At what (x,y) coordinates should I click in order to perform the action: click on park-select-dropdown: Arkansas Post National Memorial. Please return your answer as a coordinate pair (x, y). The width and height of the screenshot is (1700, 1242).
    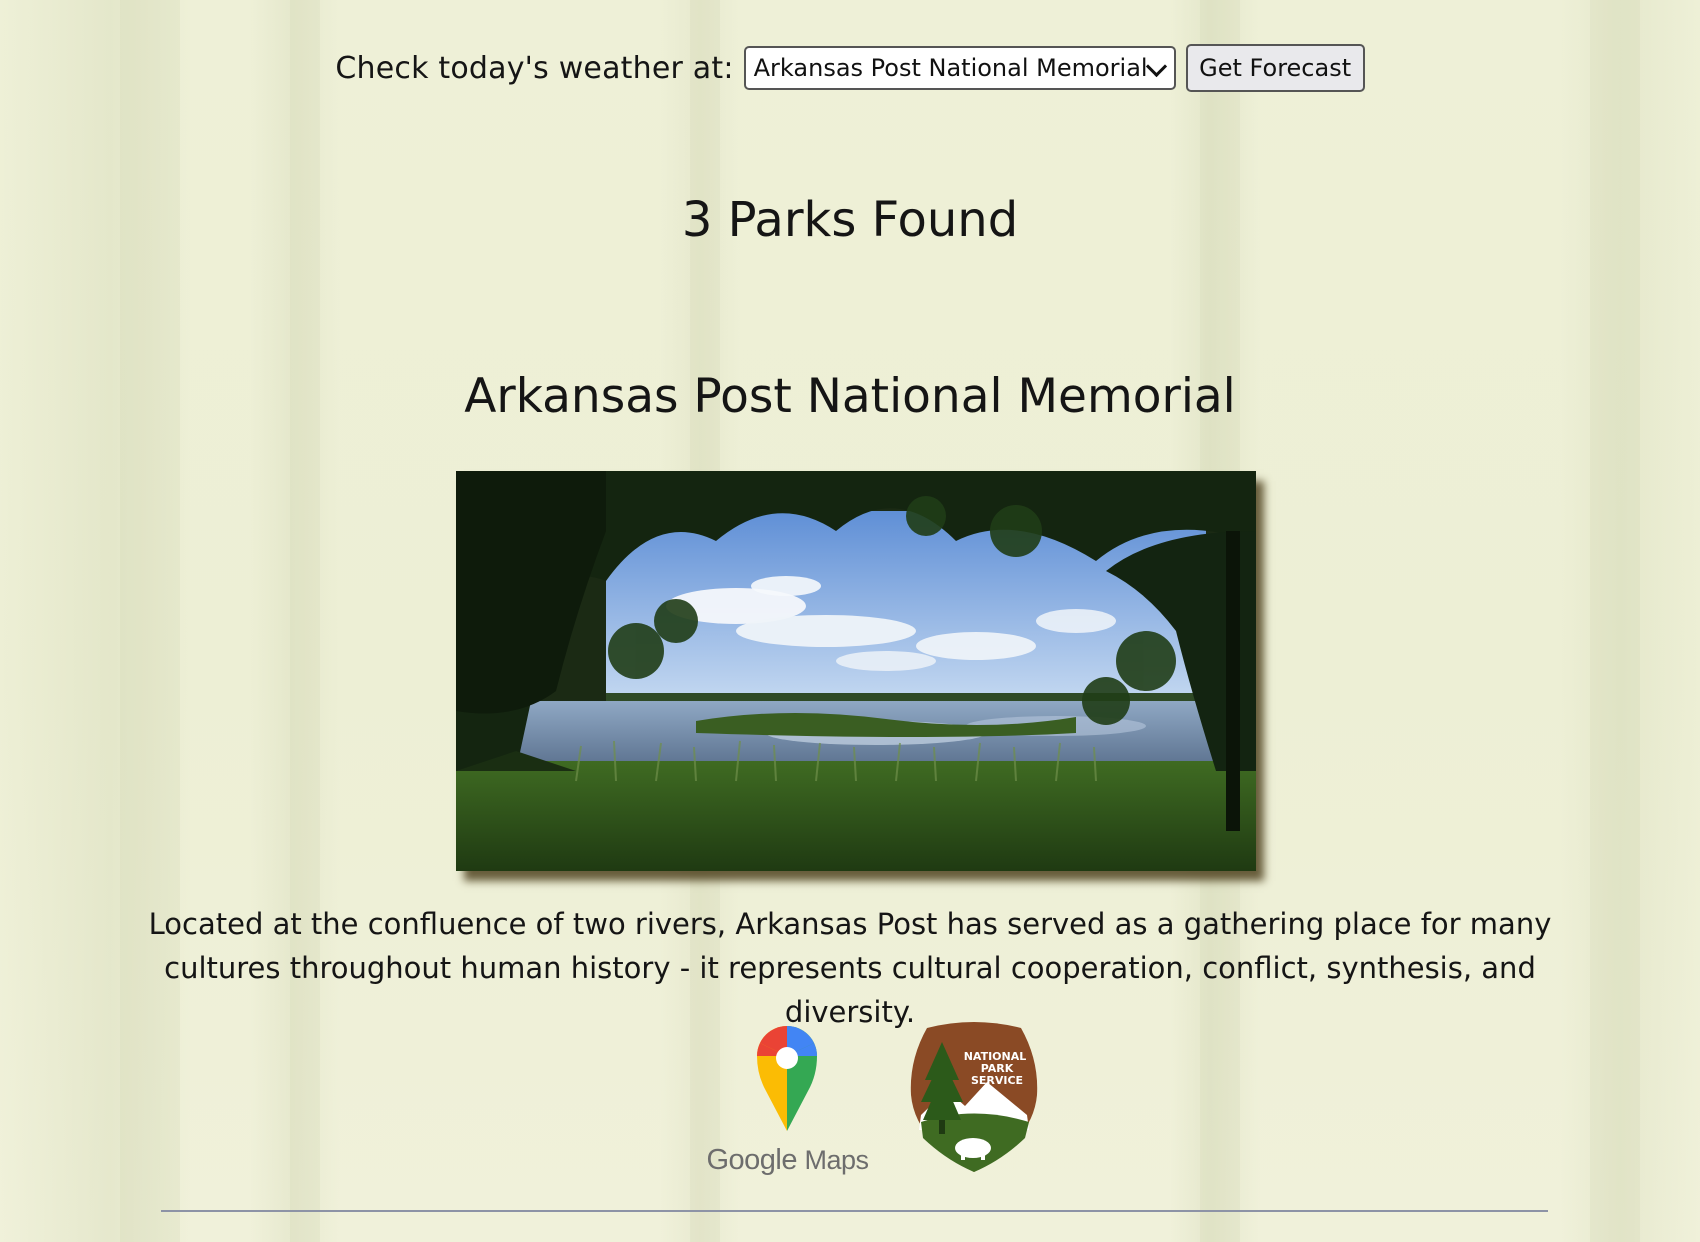
    Looking at the image, I should click on (959, 68).